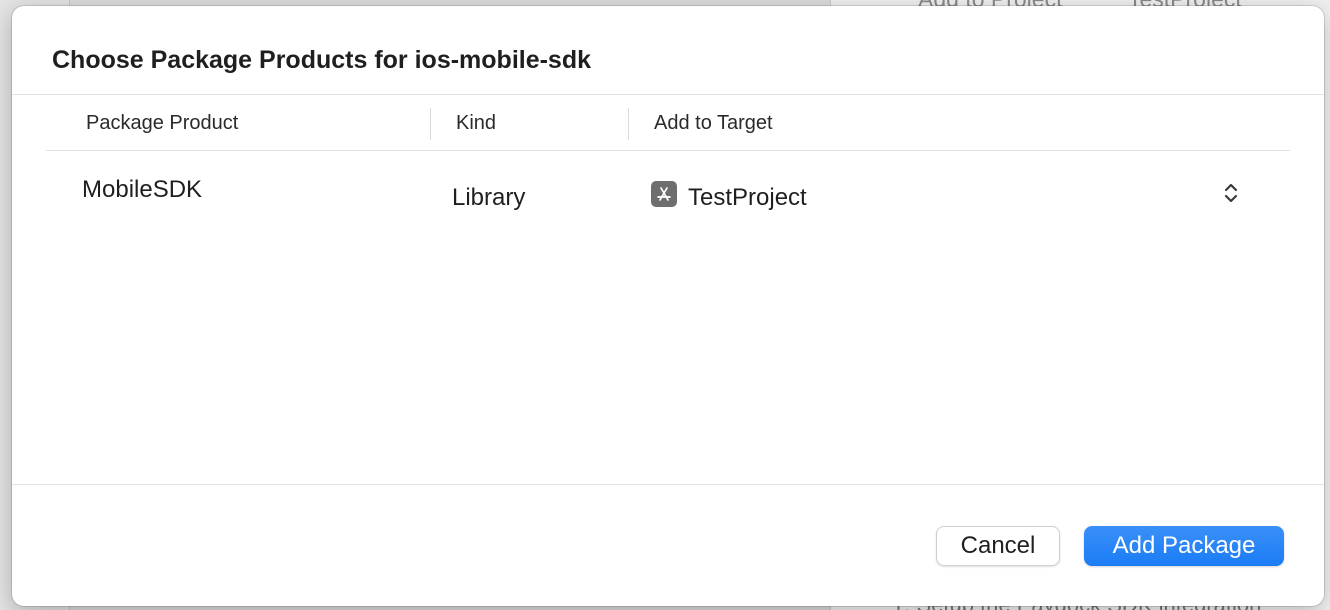  What do you see at coordinates (668, 150) in the screenshot?
I see `header-divider` at bounding box center [668, 150].